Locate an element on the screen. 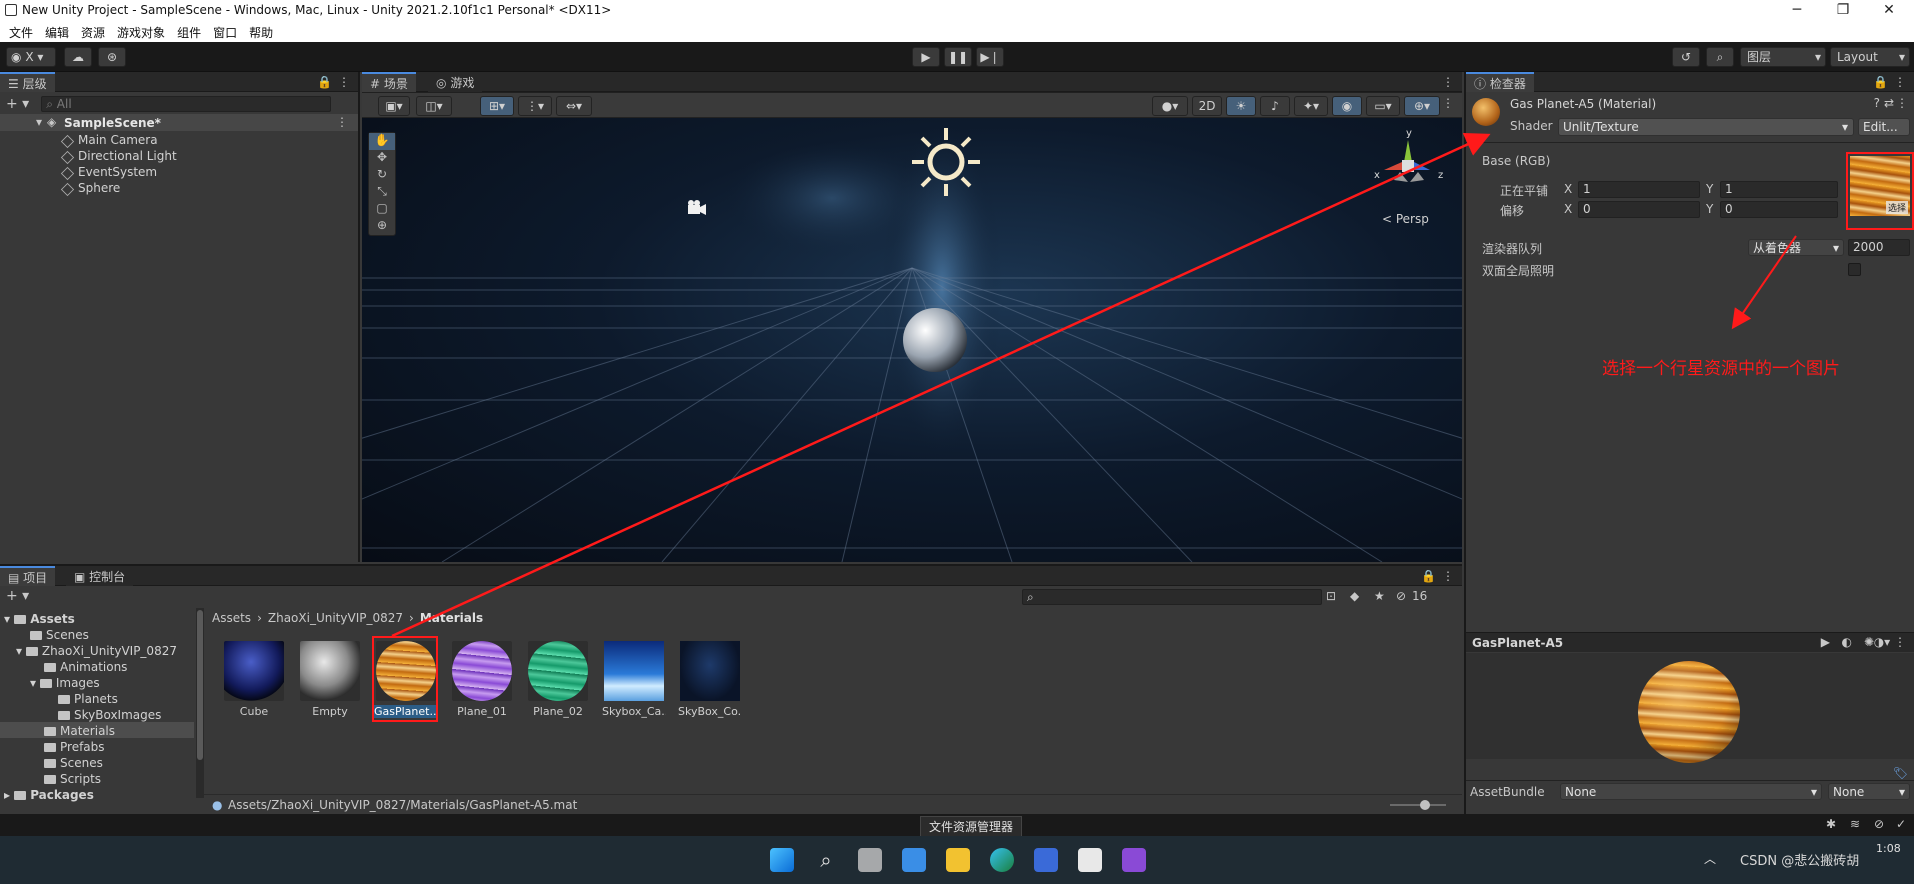 This screenshot has height=884, width=1914. breadcrumb-zhaoxi: ZhaoXi_UnityVIP_0827 is located at coordinates (335, 618).